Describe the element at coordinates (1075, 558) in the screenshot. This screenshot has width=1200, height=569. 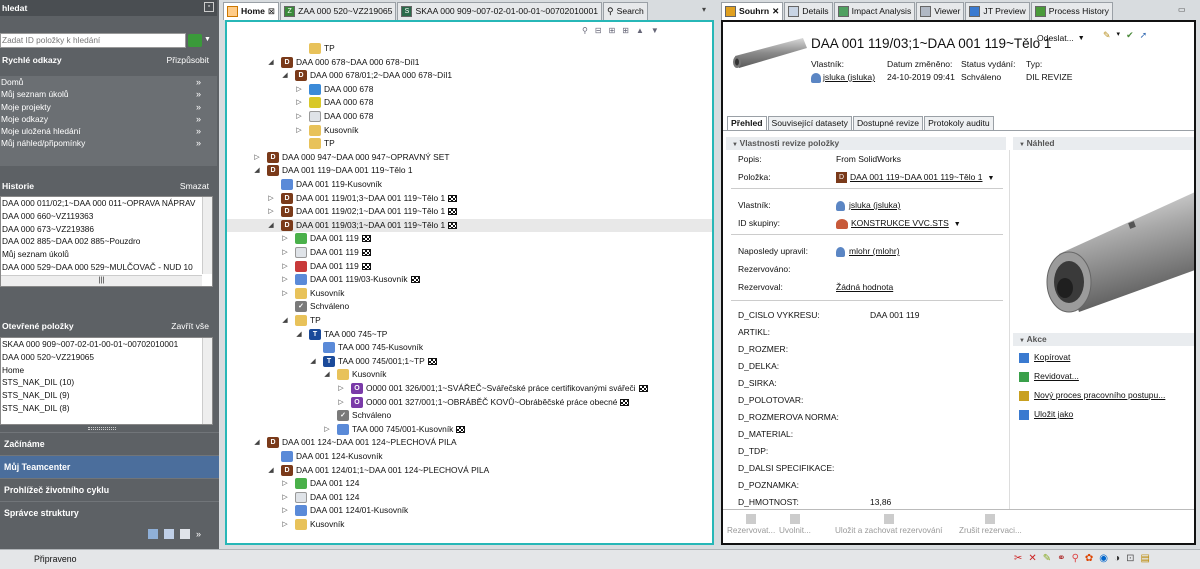
I see `tool-icon: ⚲` at that location.